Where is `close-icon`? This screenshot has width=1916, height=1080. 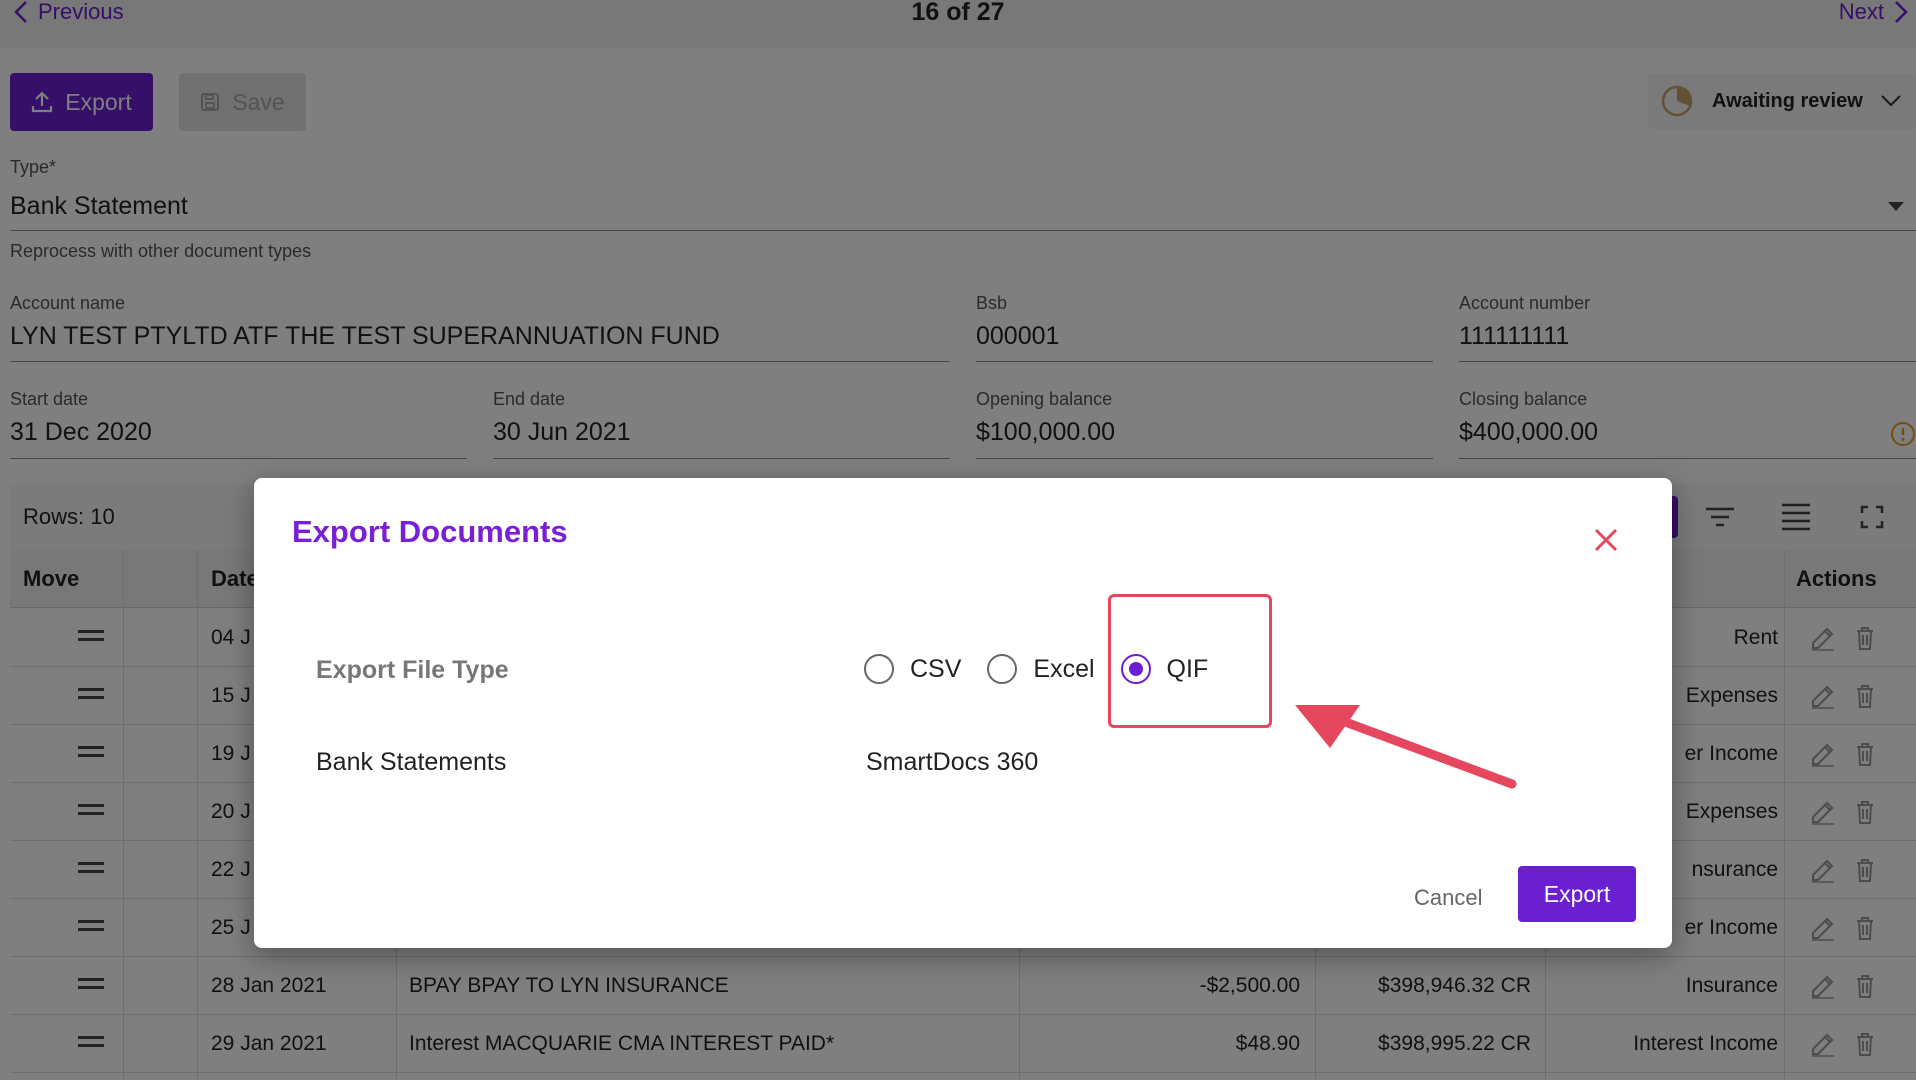
close-icon is located at coordinates (1606, 540).